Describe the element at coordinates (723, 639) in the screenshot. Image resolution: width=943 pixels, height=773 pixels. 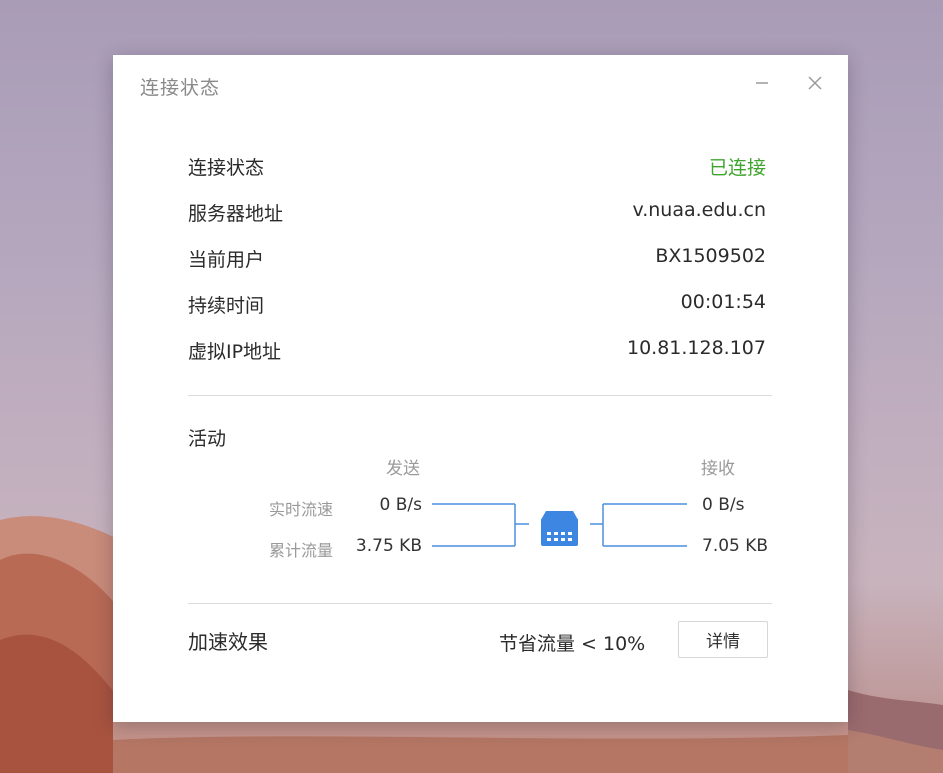
I see `details-button: 详情` at that location.